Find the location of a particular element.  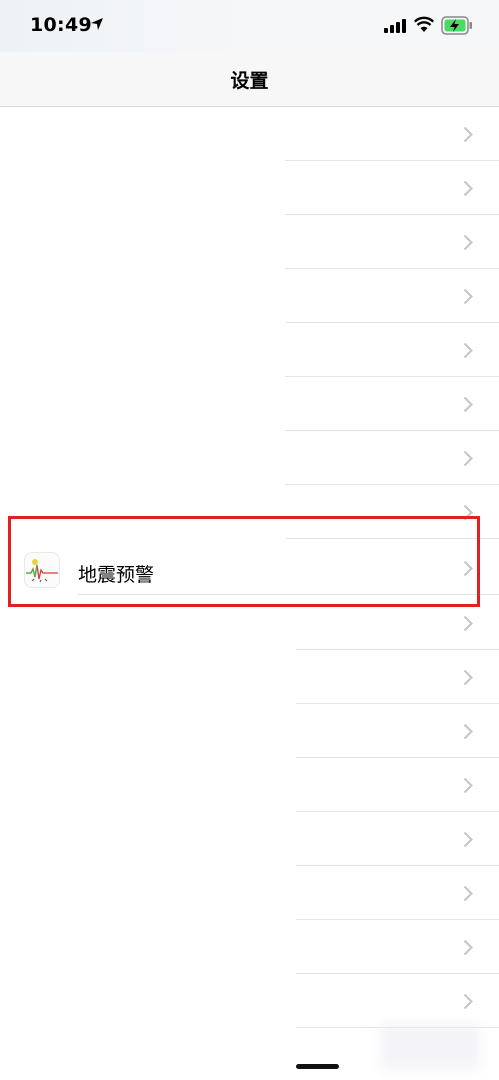

cellular-signal-icon is located at coordinates (395, 26).